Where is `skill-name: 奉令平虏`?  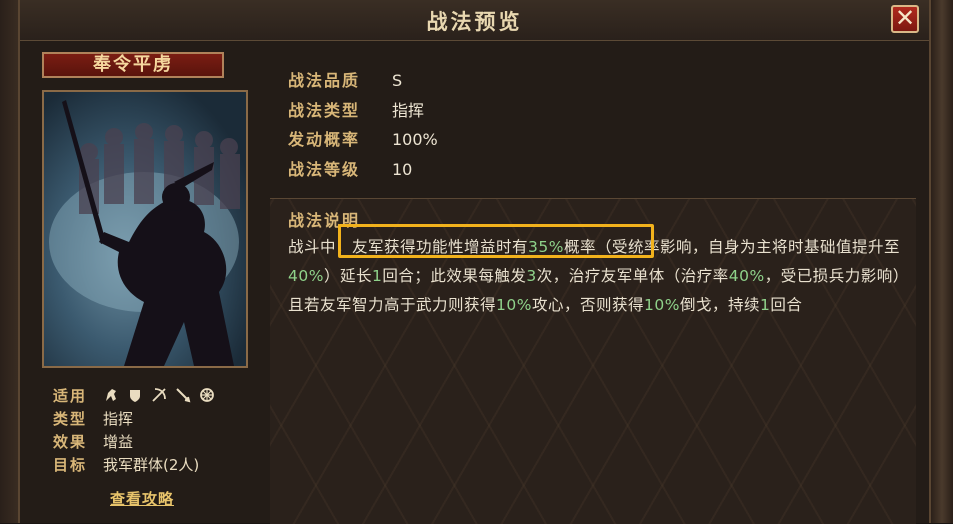
skill-name: 奉令平虏 is located at coordinates (133, 65).